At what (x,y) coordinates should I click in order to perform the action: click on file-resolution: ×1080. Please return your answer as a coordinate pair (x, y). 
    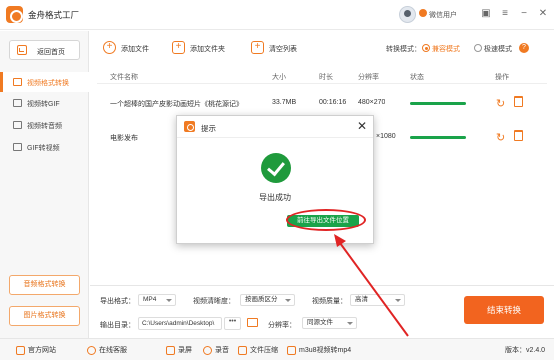
    Looking at the image, I should click on (386, 136).